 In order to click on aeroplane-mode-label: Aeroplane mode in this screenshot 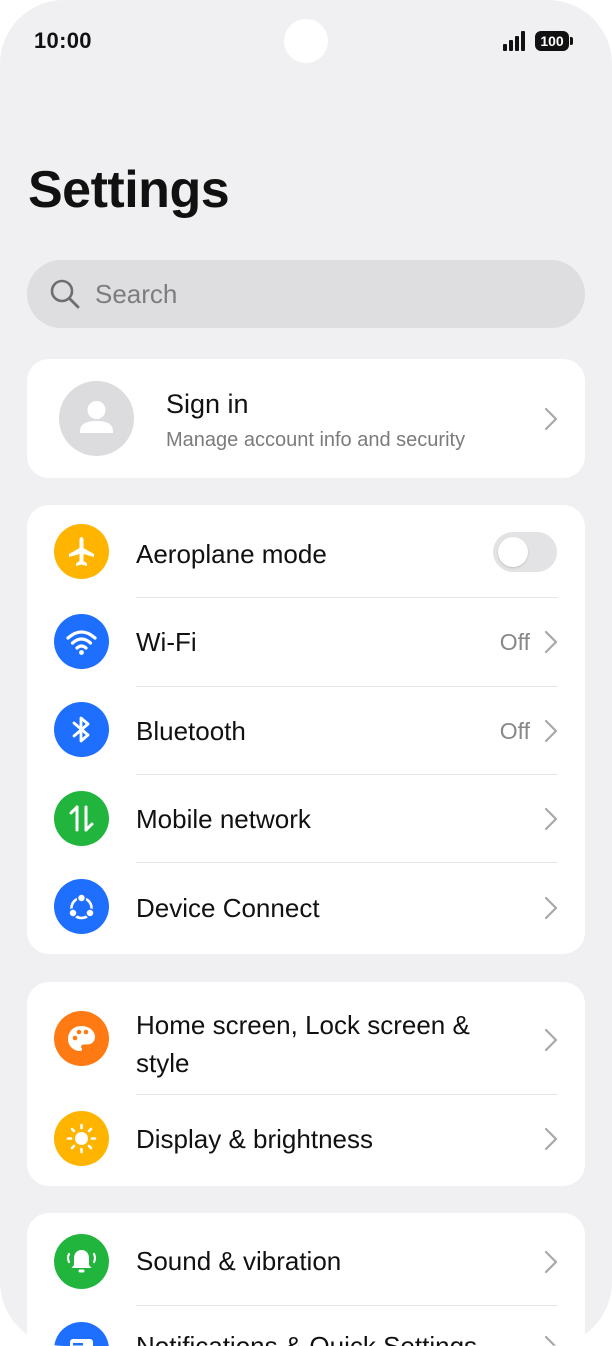, I will do `click(231, 554)`.